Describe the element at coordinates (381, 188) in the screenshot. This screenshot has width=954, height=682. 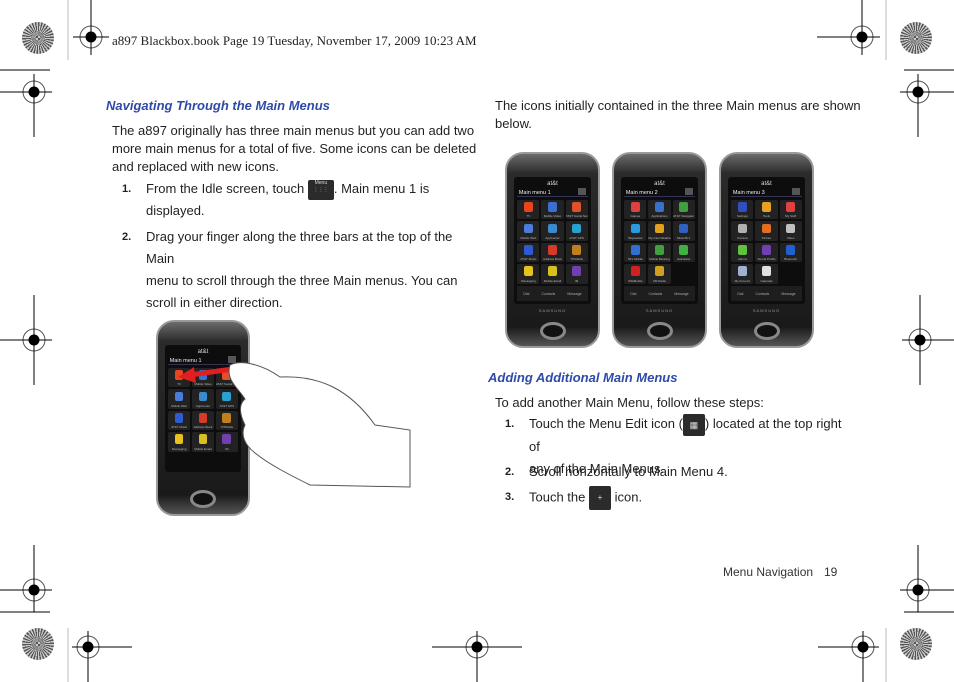
I see `step-text: . Main menu 1 is` at that location.